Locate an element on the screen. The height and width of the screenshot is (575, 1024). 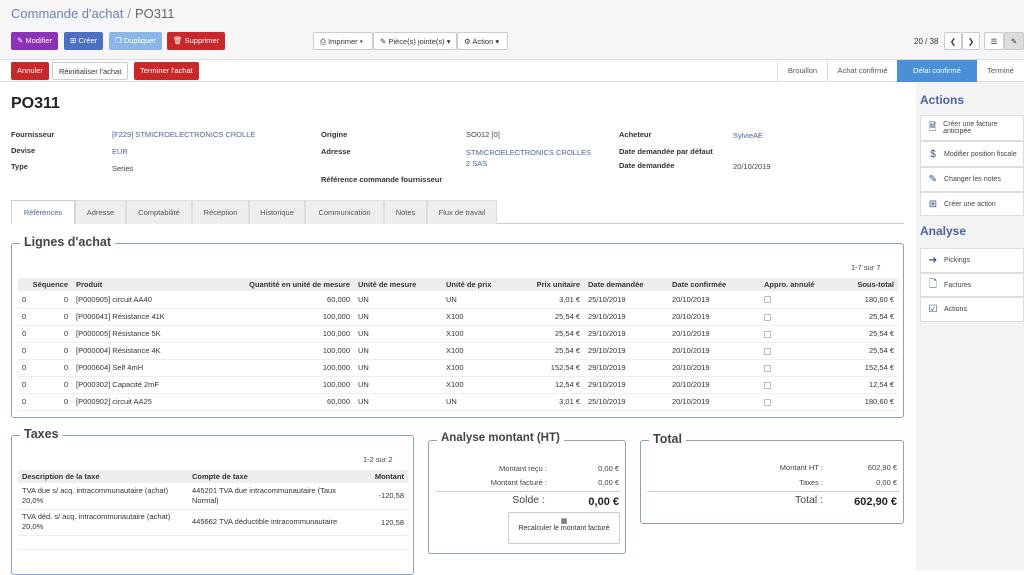
product-cell: [P000005] Résistance 5K is located at coordinates (132, 334).